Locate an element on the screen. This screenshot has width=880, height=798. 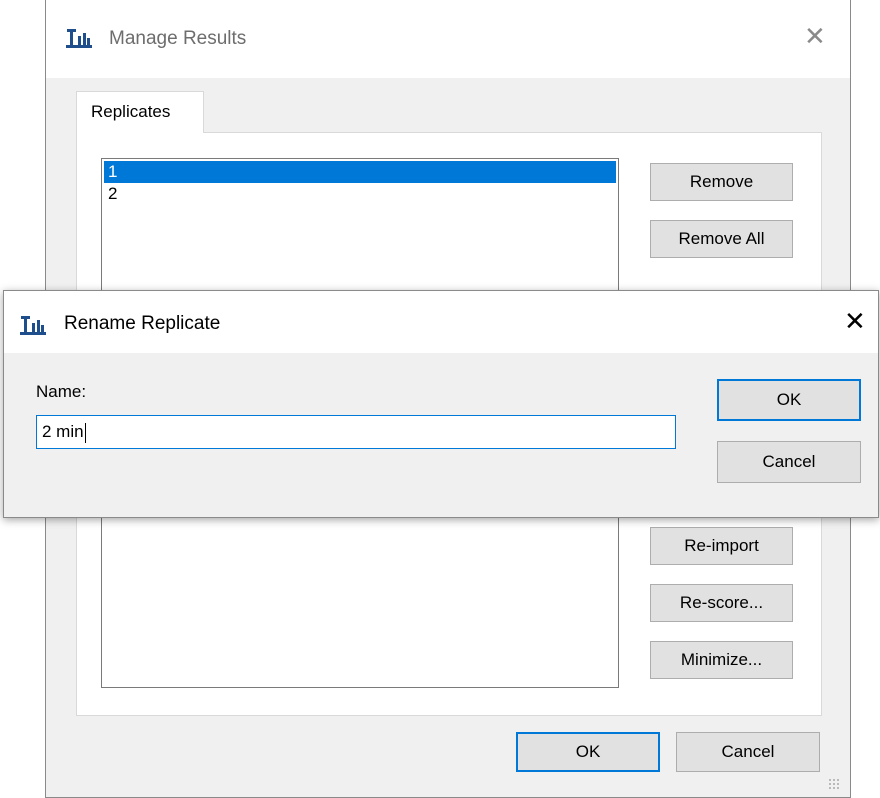
rename-dialog-titlebar: Rename Replicate ✕ is located at coordinates (441, 322).